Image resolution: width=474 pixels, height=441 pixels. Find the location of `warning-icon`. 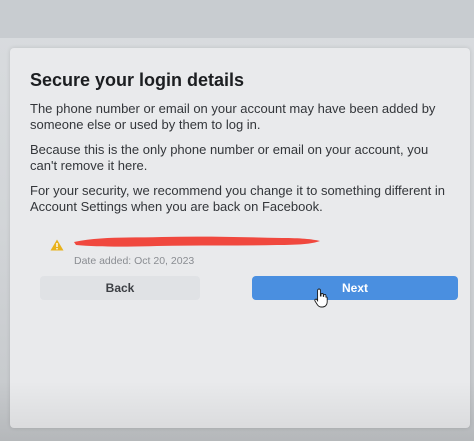

warning-icon is located at coordinates (57, 245).